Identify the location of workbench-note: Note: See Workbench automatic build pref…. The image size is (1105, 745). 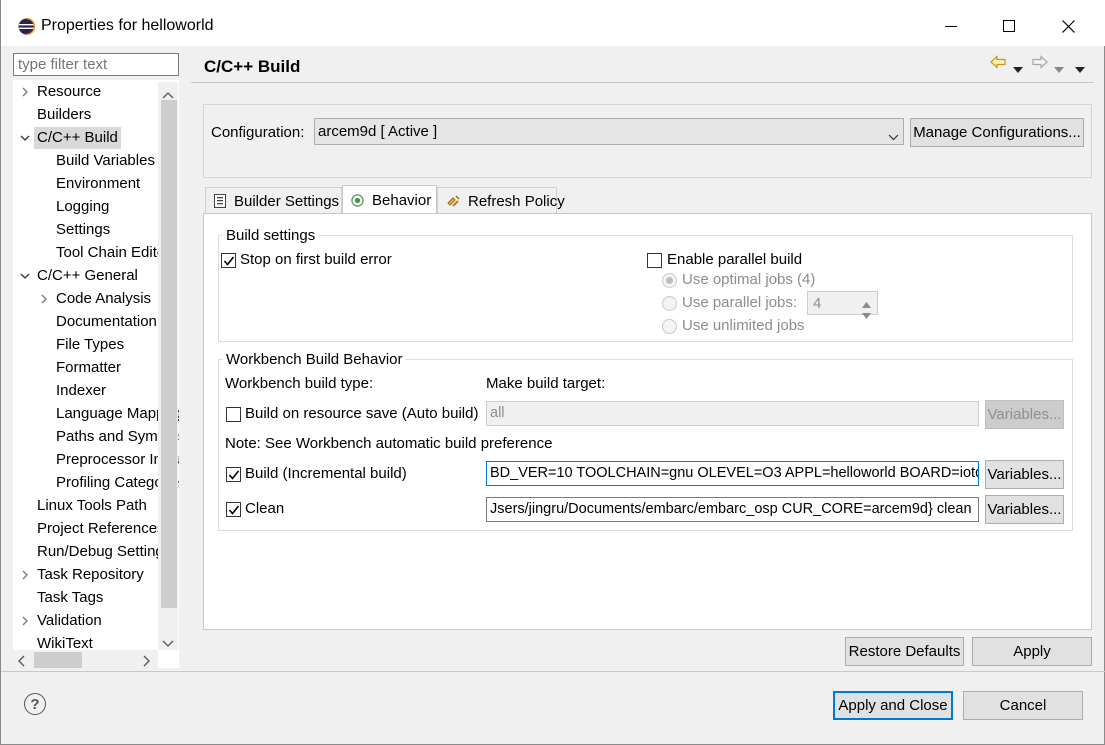
(389, 443).